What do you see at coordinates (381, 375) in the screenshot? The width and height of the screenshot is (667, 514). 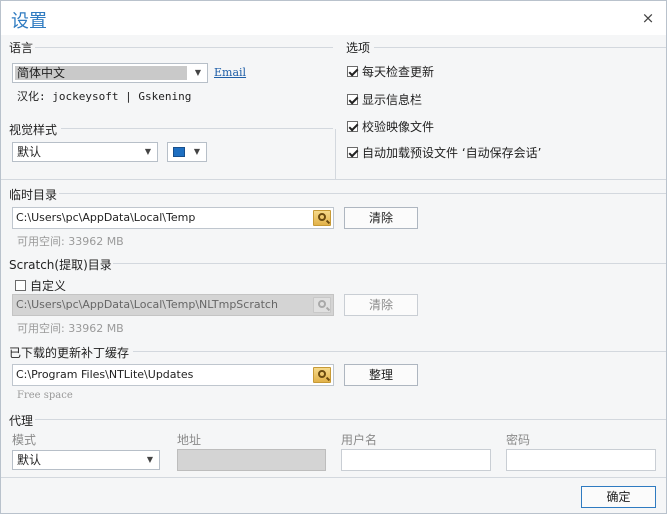 I see `organize-cache-button: 整理` at bounding box center [381, 375].